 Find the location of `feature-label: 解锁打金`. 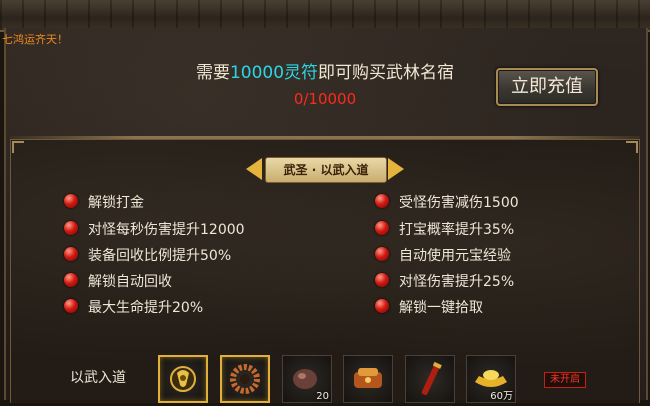

feature-label: 解锁打金 is located at coordinates (116, 203).